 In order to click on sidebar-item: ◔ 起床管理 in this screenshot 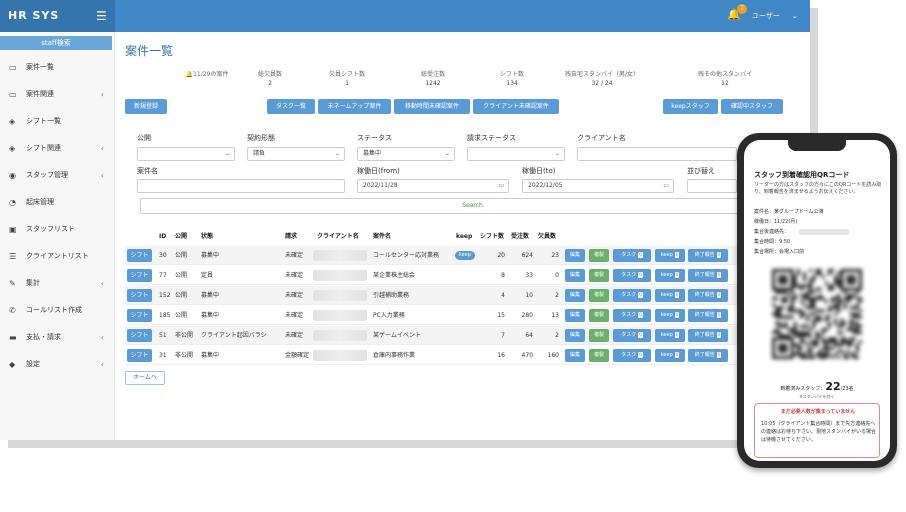, I will do `click(57, 202)`.